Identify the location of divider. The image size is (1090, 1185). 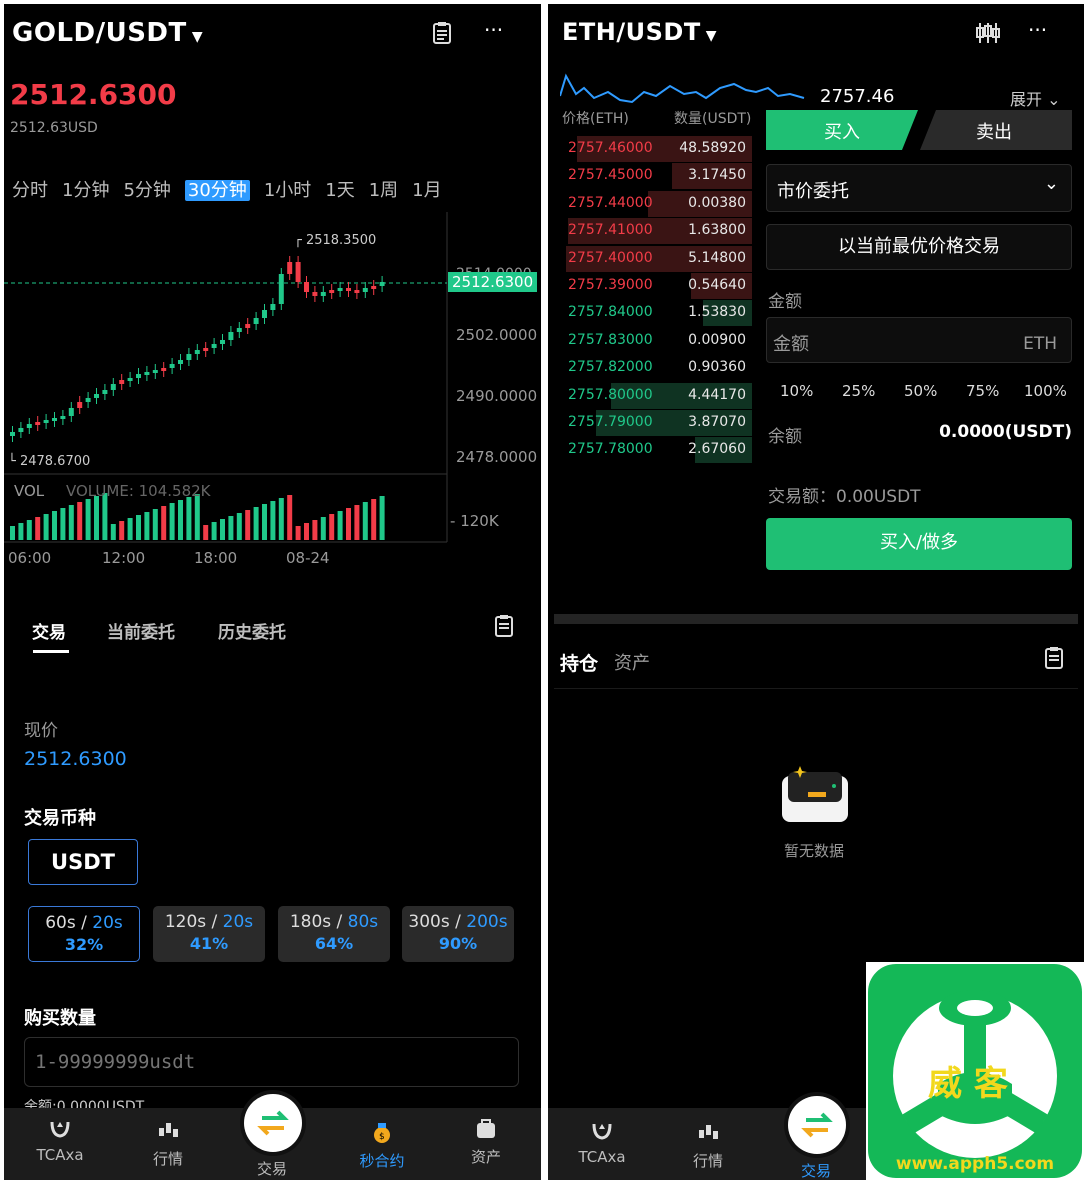
(816, 688).